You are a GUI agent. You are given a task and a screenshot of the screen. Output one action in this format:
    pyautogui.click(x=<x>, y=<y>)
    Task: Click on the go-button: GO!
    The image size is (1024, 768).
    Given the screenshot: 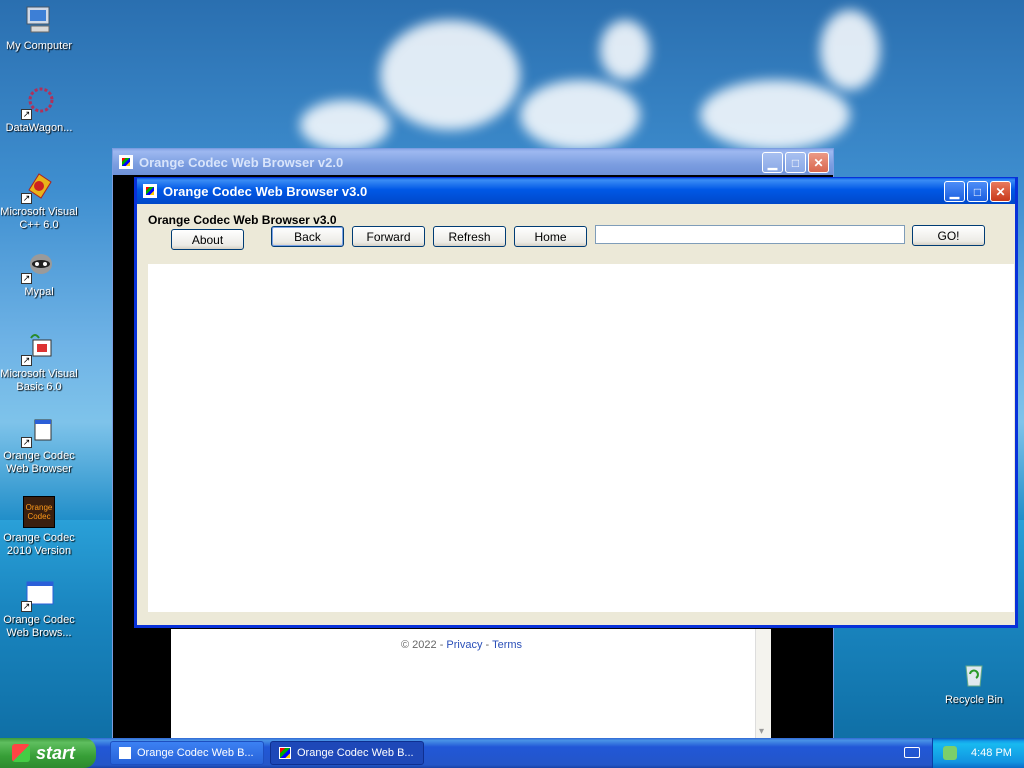 What is the action you would take?
    pyautogui.click(x=948, y=235)
    